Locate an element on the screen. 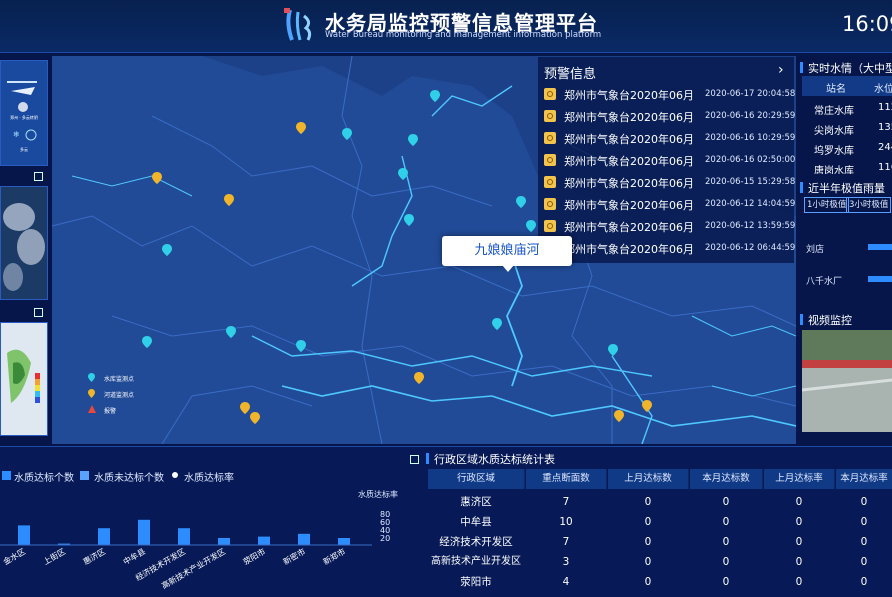 The image size is (892, 597). water-row: 尖岗水库 135 is located at coordinates (847, 128).